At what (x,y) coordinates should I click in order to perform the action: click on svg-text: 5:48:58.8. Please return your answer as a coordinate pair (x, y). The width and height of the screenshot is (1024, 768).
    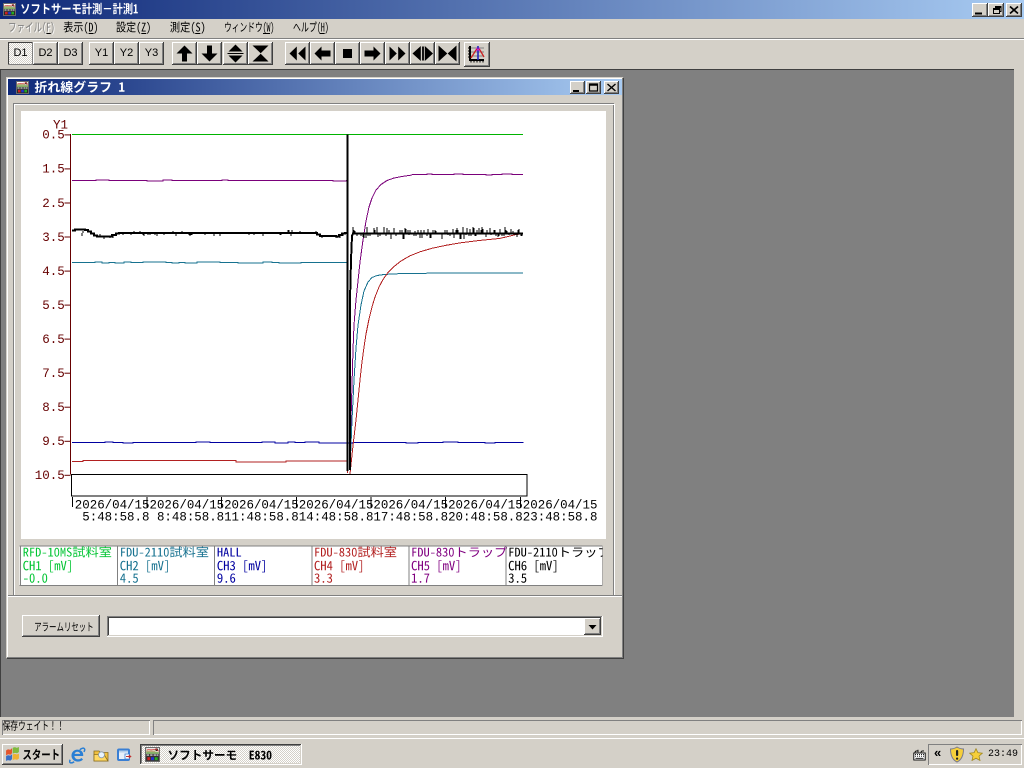
    Looking at the image, I should click on (112, 518).